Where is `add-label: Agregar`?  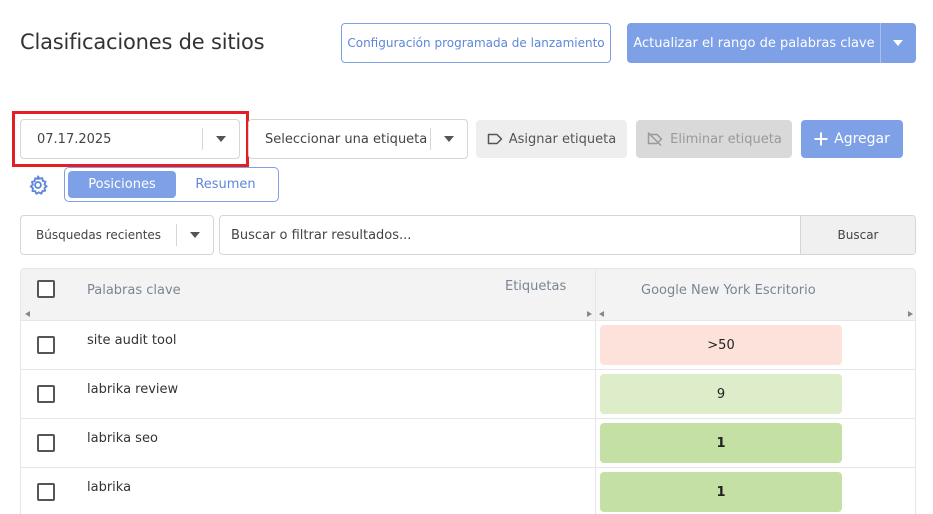
add-label: Agregar is located at coordinates (862, 139).